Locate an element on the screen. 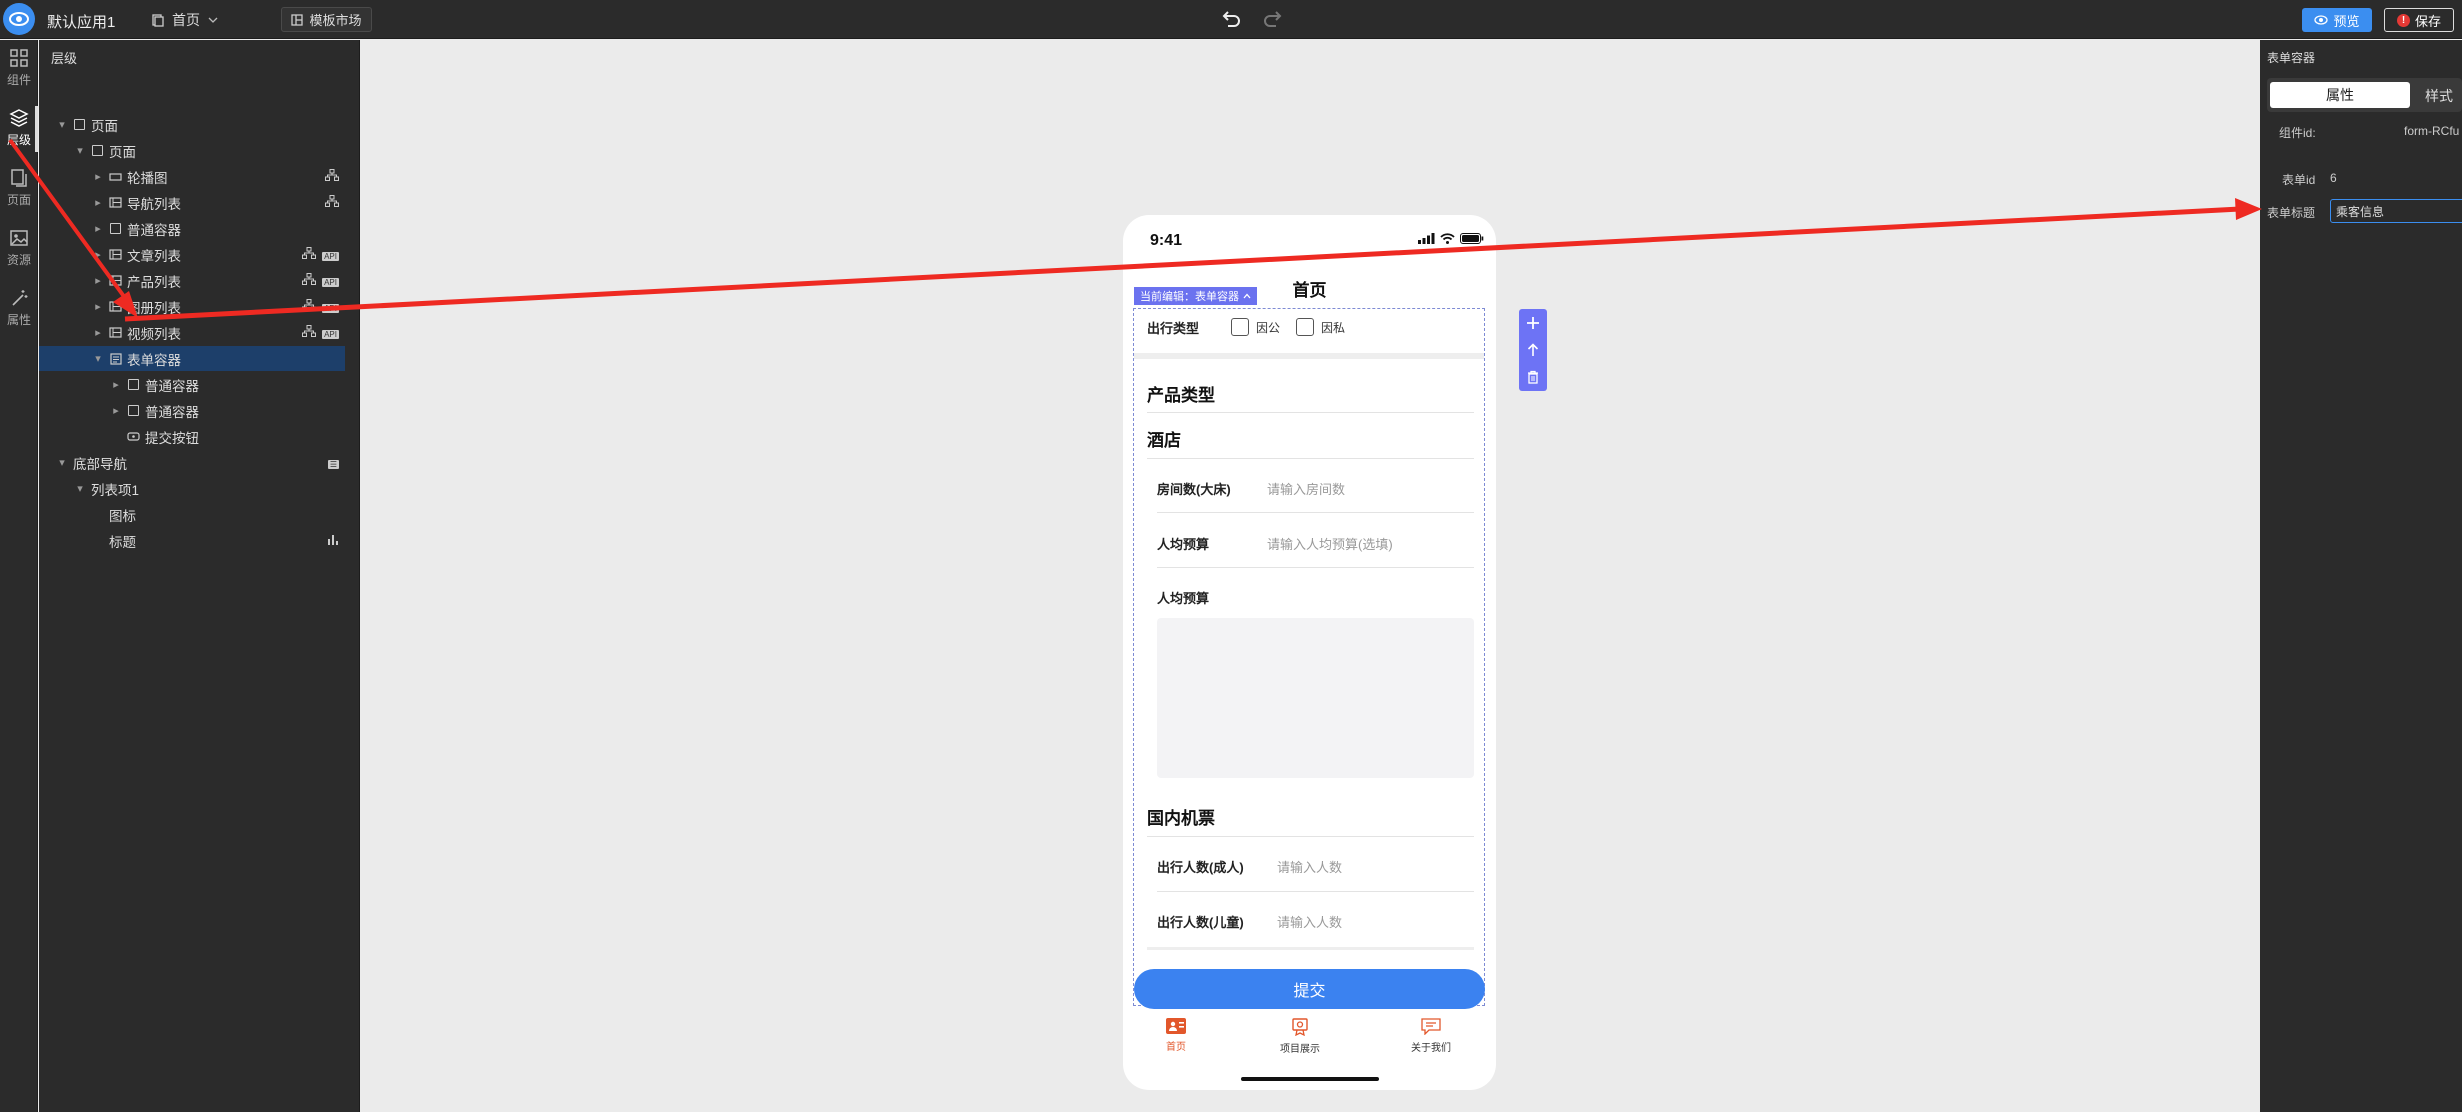 The height and width of the screenshot is (1112, 2462). rooms-input: 请输入房间数 is located at coordinates (1306, 488).